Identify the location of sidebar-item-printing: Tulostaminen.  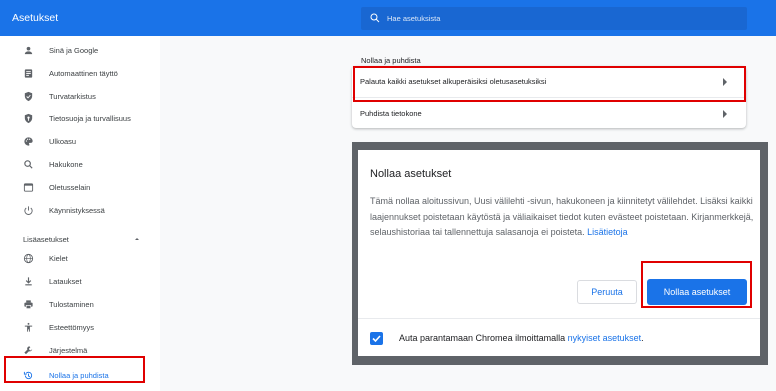
(80, 305).